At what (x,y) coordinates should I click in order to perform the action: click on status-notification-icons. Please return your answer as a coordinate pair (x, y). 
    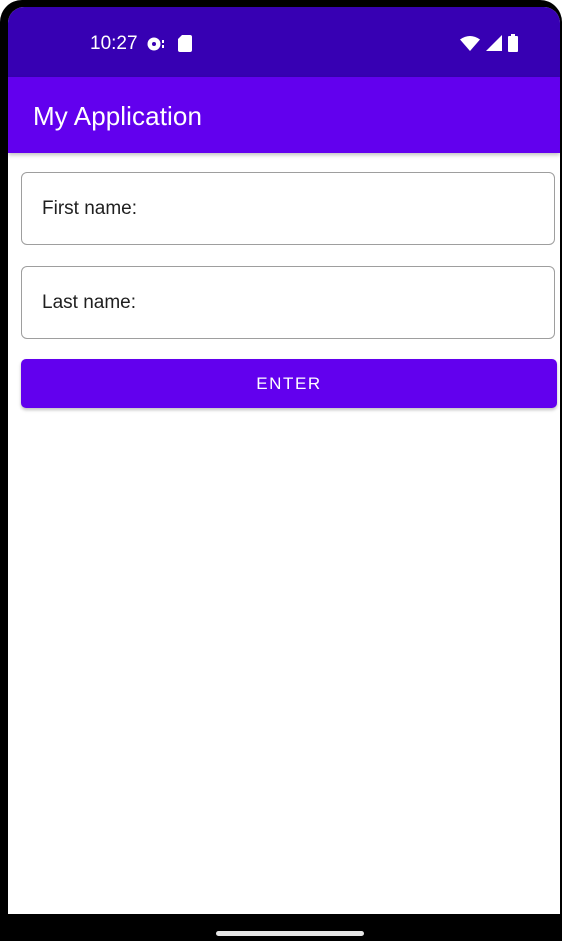
    Looking at the image, I should click on (169, 46).